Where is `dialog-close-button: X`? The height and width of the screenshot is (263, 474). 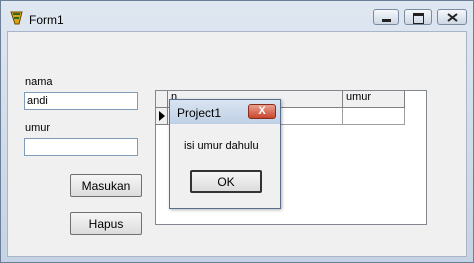
dialog-close-button: X is located at coordinates (262, 111).